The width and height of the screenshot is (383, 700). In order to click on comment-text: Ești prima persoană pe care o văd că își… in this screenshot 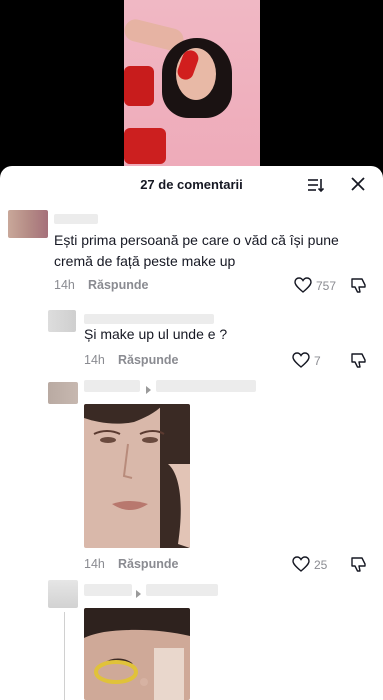, I will do `click(196, 250)`.